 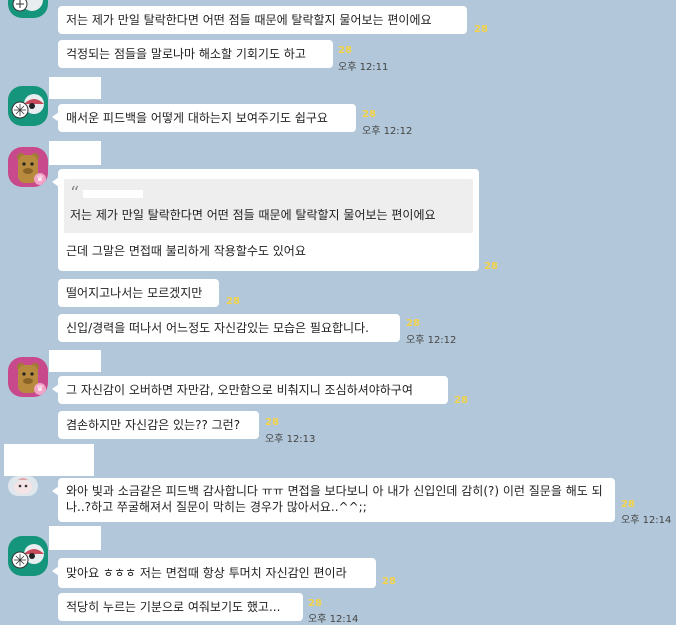 What do you see at coordinates (217, 328) in the screenshot?
I see `message-text: 신입/경력을 떠나서 어느정도 자신감있는 모습은 필요합니다.` at bounding box center [217, 328].